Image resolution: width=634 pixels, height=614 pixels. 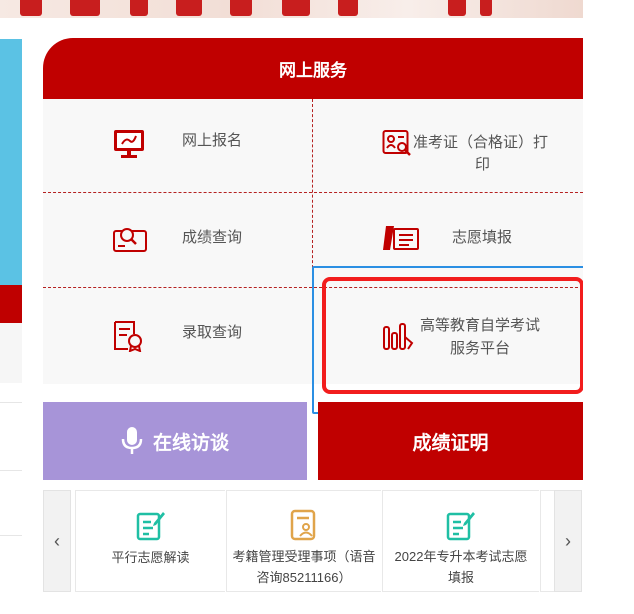 I want to click on panel-title: 网上服务, so click(x=313, y=68).